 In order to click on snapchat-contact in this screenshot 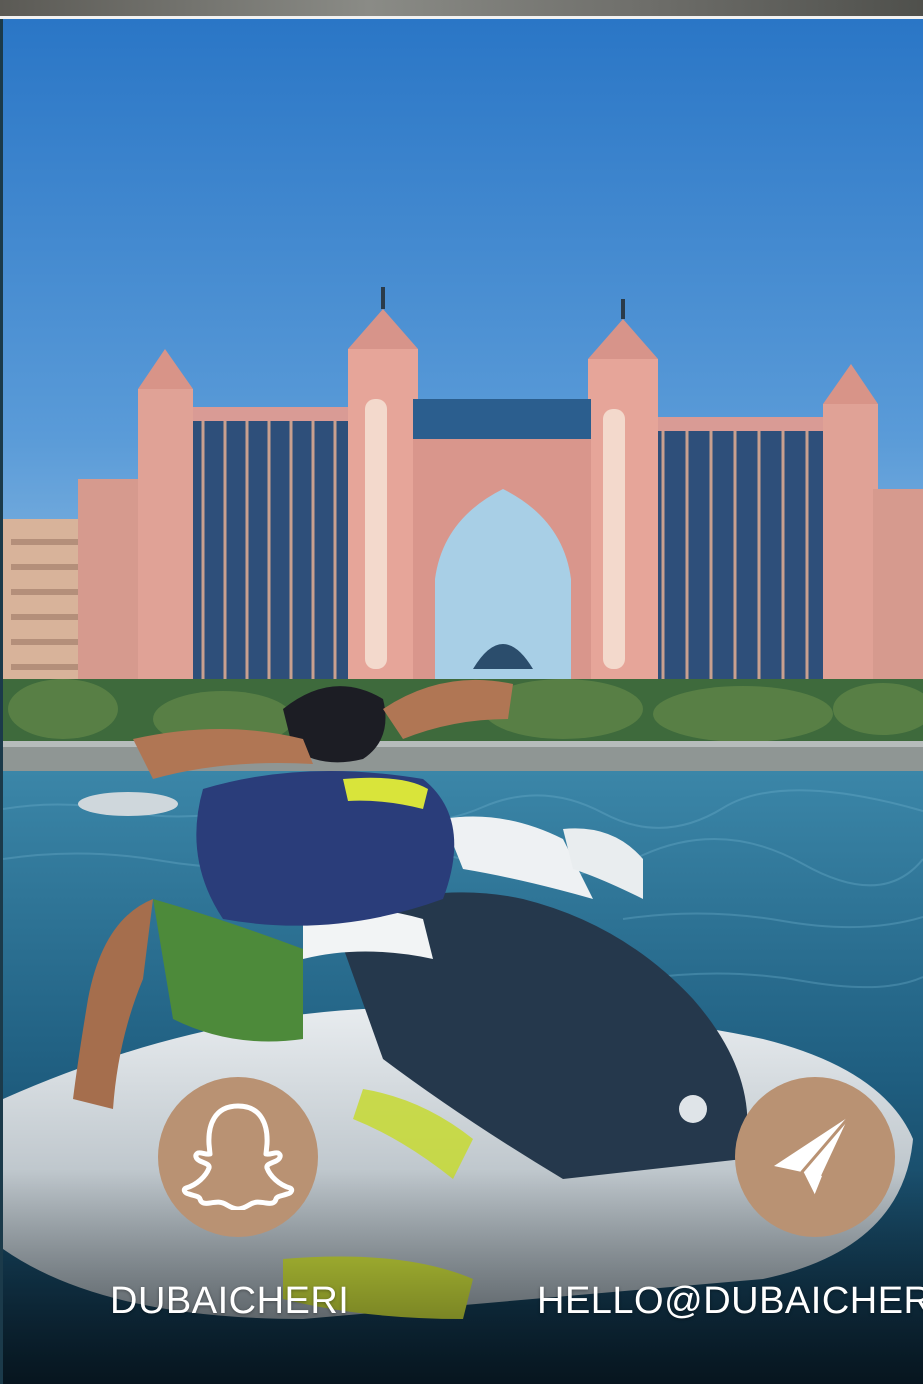, I will do `click(238, 1157)`.